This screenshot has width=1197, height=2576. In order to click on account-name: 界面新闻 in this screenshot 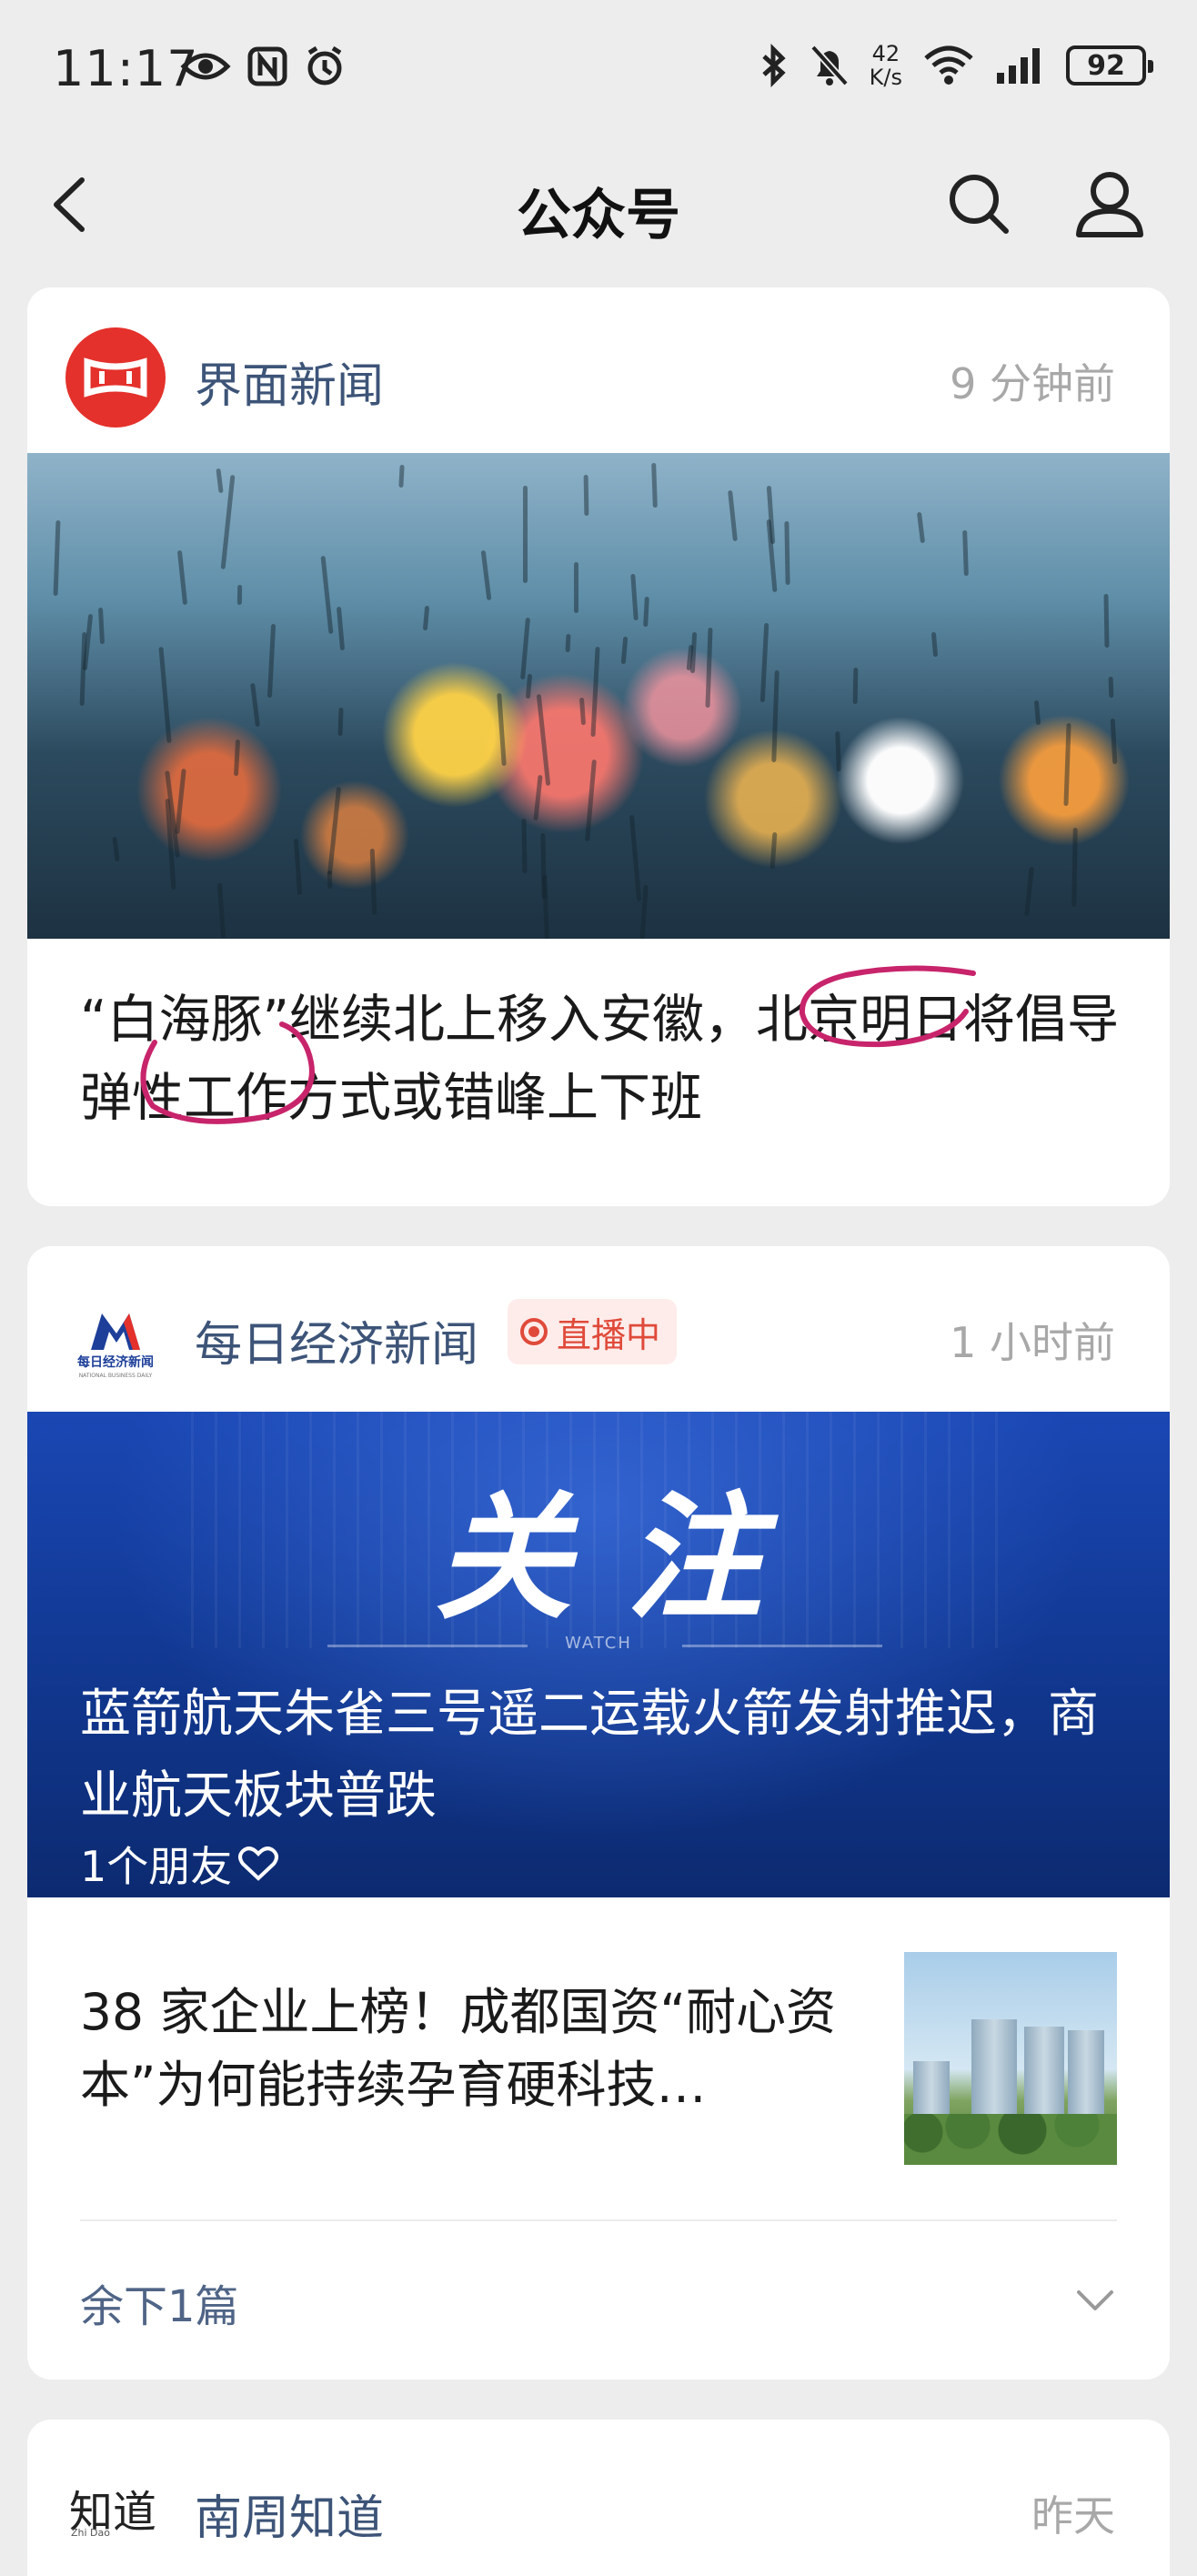, I will do `click(289, 381)`.